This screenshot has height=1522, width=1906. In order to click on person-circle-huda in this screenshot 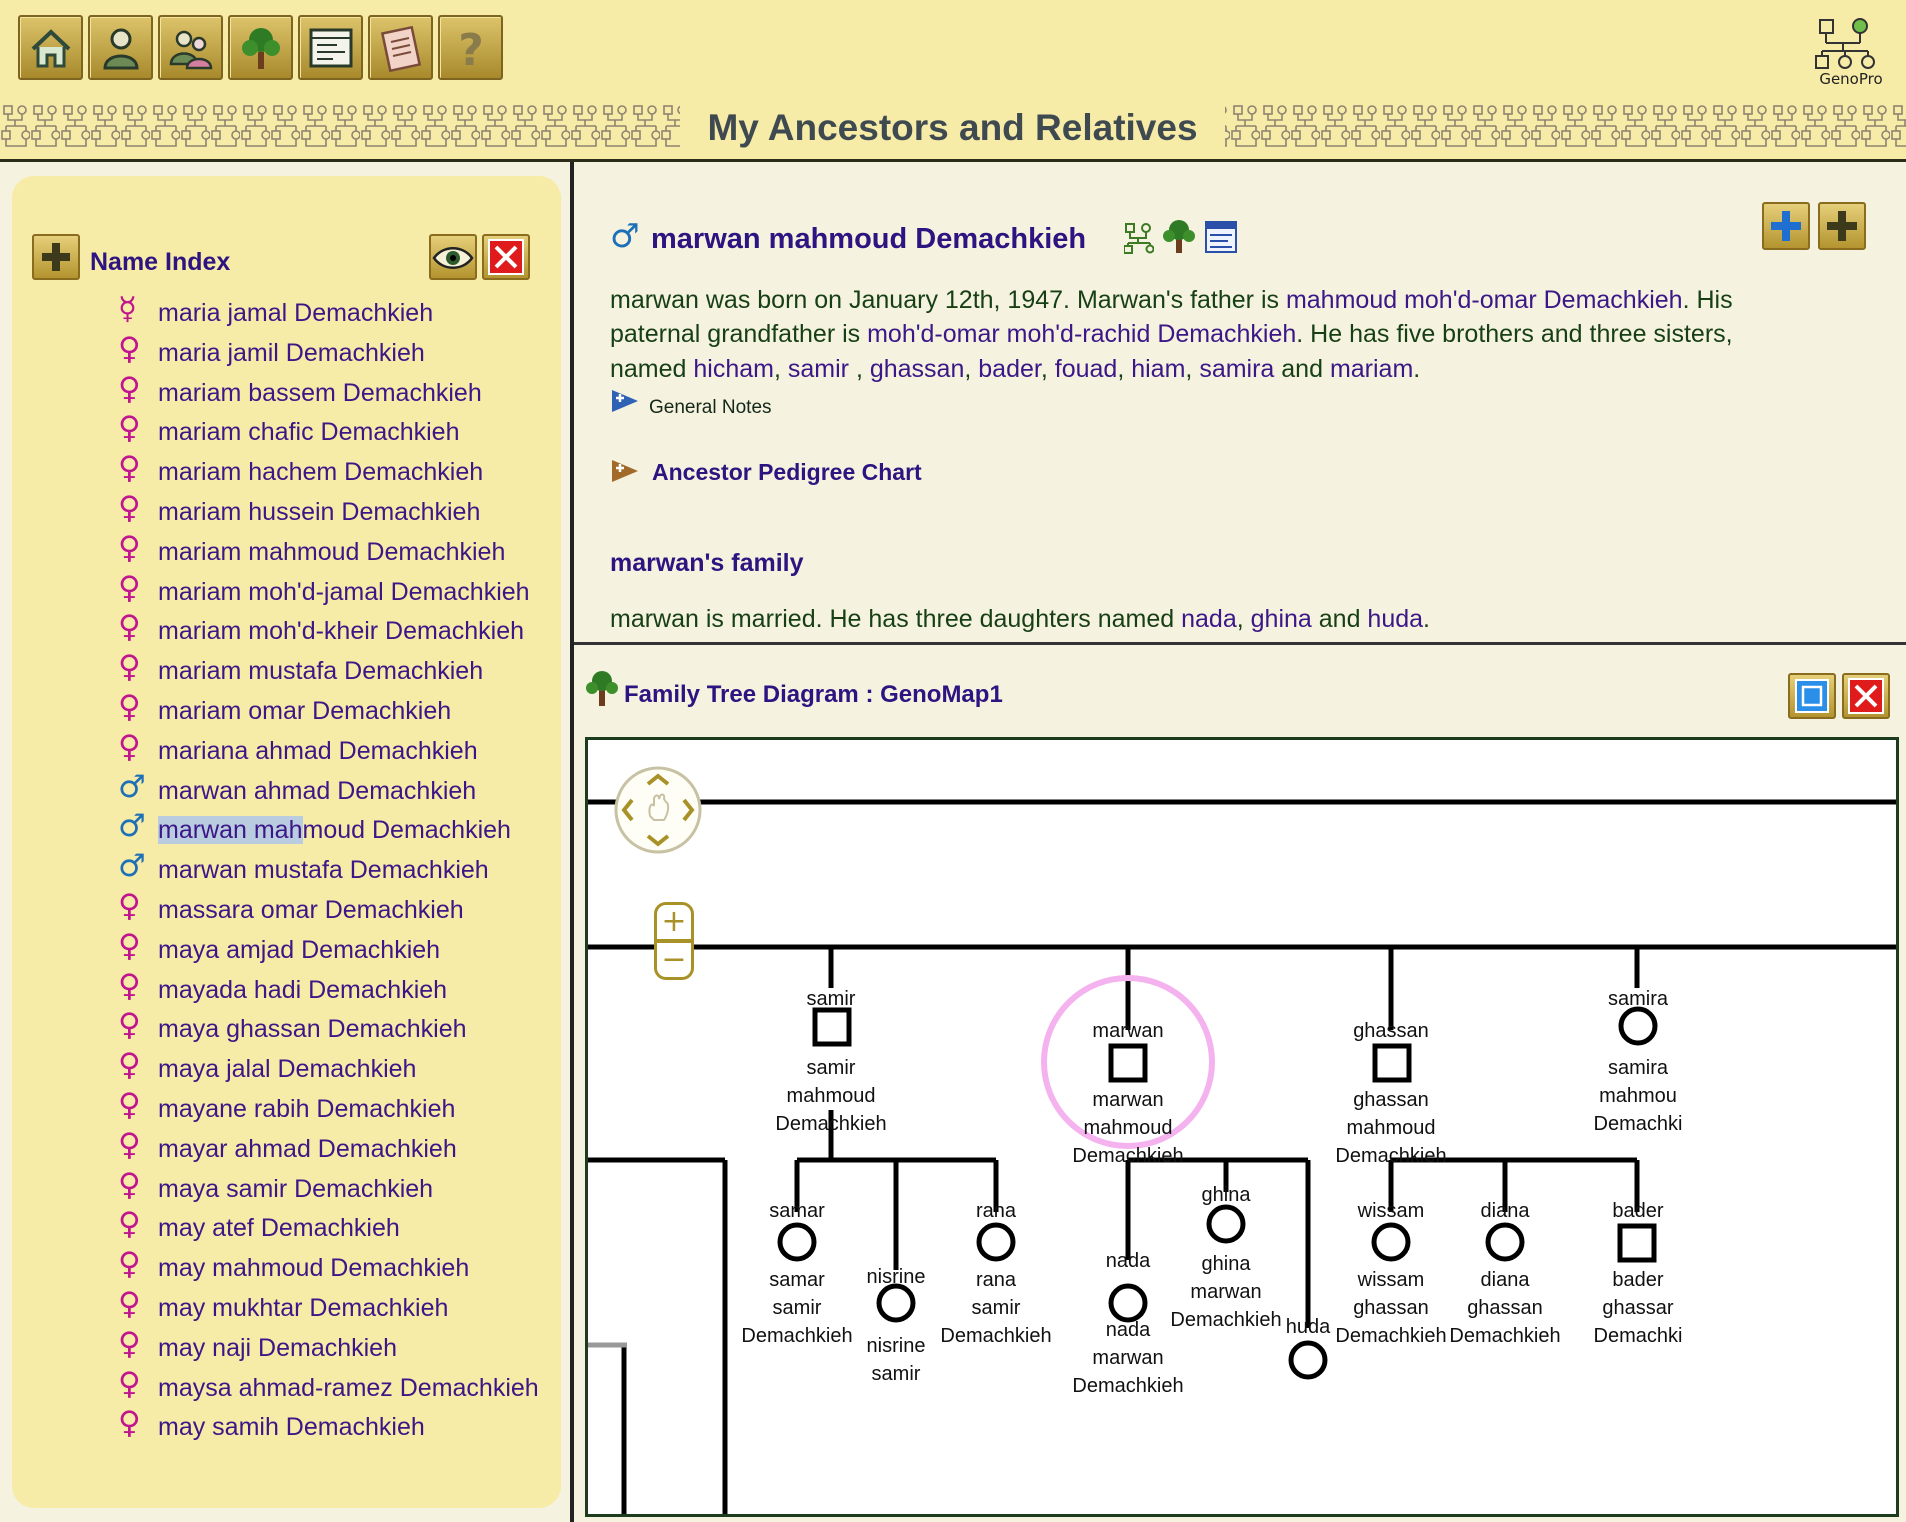, I will do `click(1308, 1360)`.